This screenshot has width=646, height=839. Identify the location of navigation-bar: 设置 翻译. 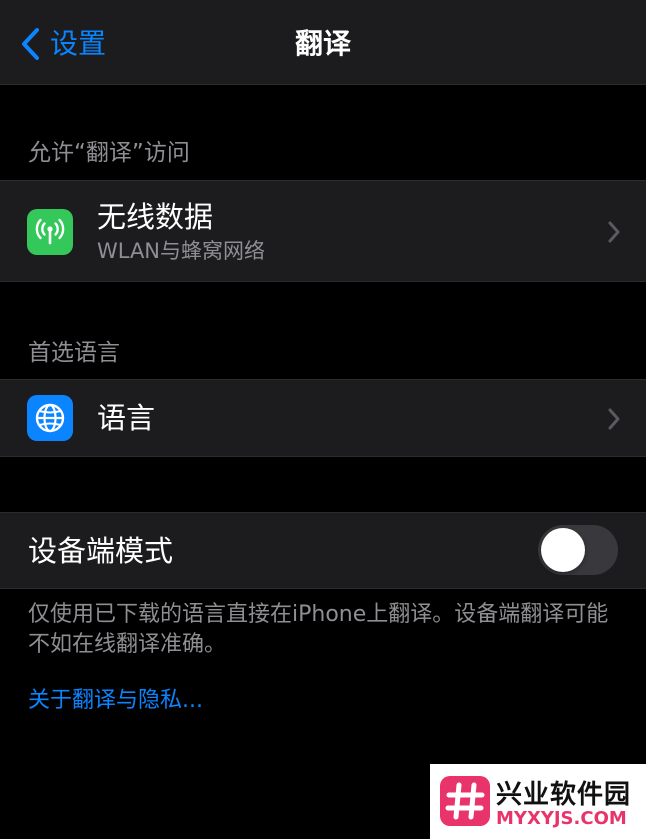
(323, 42).